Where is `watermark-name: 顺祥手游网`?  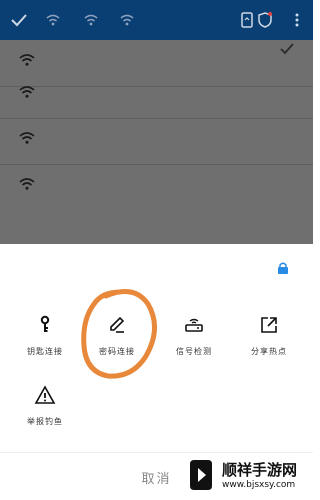 watermark-name: 顺祥手游网 is located at coordinates (260, 470).